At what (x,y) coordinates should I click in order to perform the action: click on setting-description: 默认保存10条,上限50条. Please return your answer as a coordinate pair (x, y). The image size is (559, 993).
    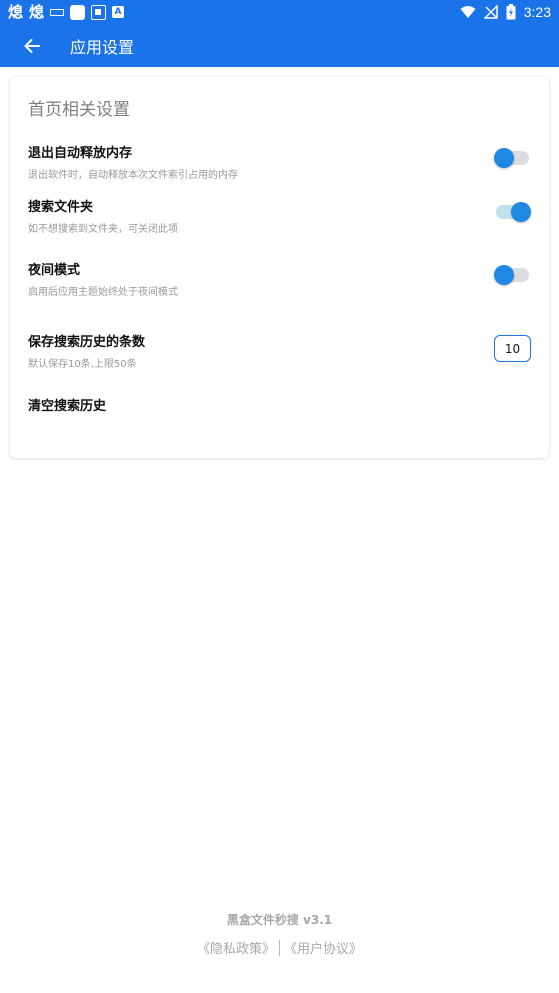
    Looking at the image, I should click on (82, 364).